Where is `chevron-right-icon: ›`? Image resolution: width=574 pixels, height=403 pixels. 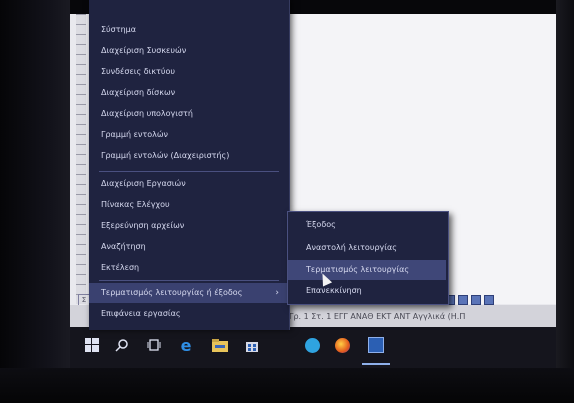
chevron-right-icon: › is located at coordinates (277, 293).